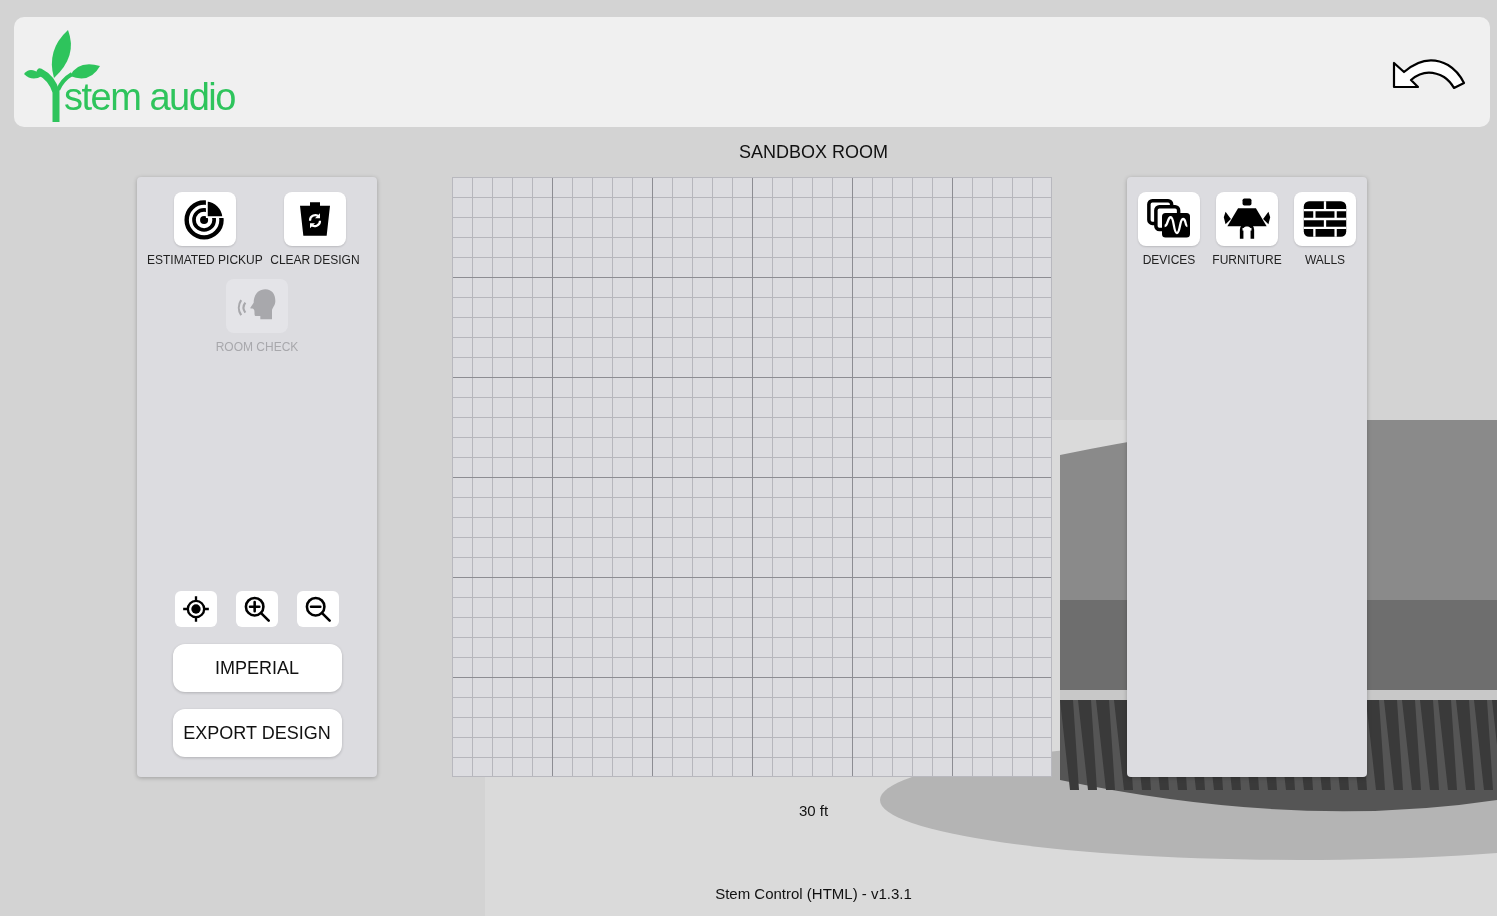  Describe the element at coordinates (205, 260) in the screenshot. I see `tool-label: ESTIMATED PICKUP` at that location.